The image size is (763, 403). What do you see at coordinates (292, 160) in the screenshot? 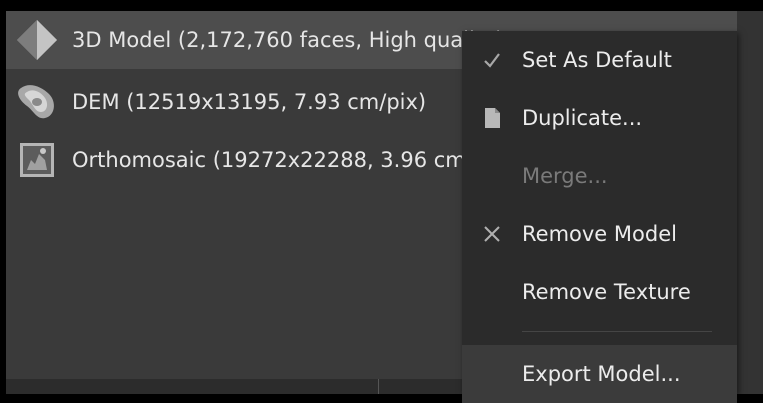
I see `layer-label-orthomosaic: Orthomosaic (19272x22288, 3.96 cm/pix)` at bounding box center [292, 160].